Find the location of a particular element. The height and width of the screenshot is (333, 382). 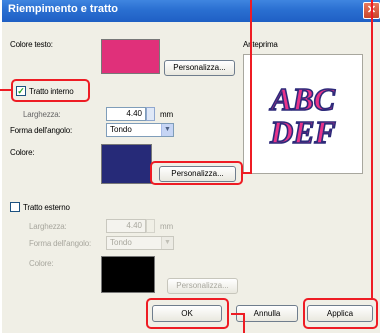

preview-text-art: ABC DEF is located at coordinates (302, 115).